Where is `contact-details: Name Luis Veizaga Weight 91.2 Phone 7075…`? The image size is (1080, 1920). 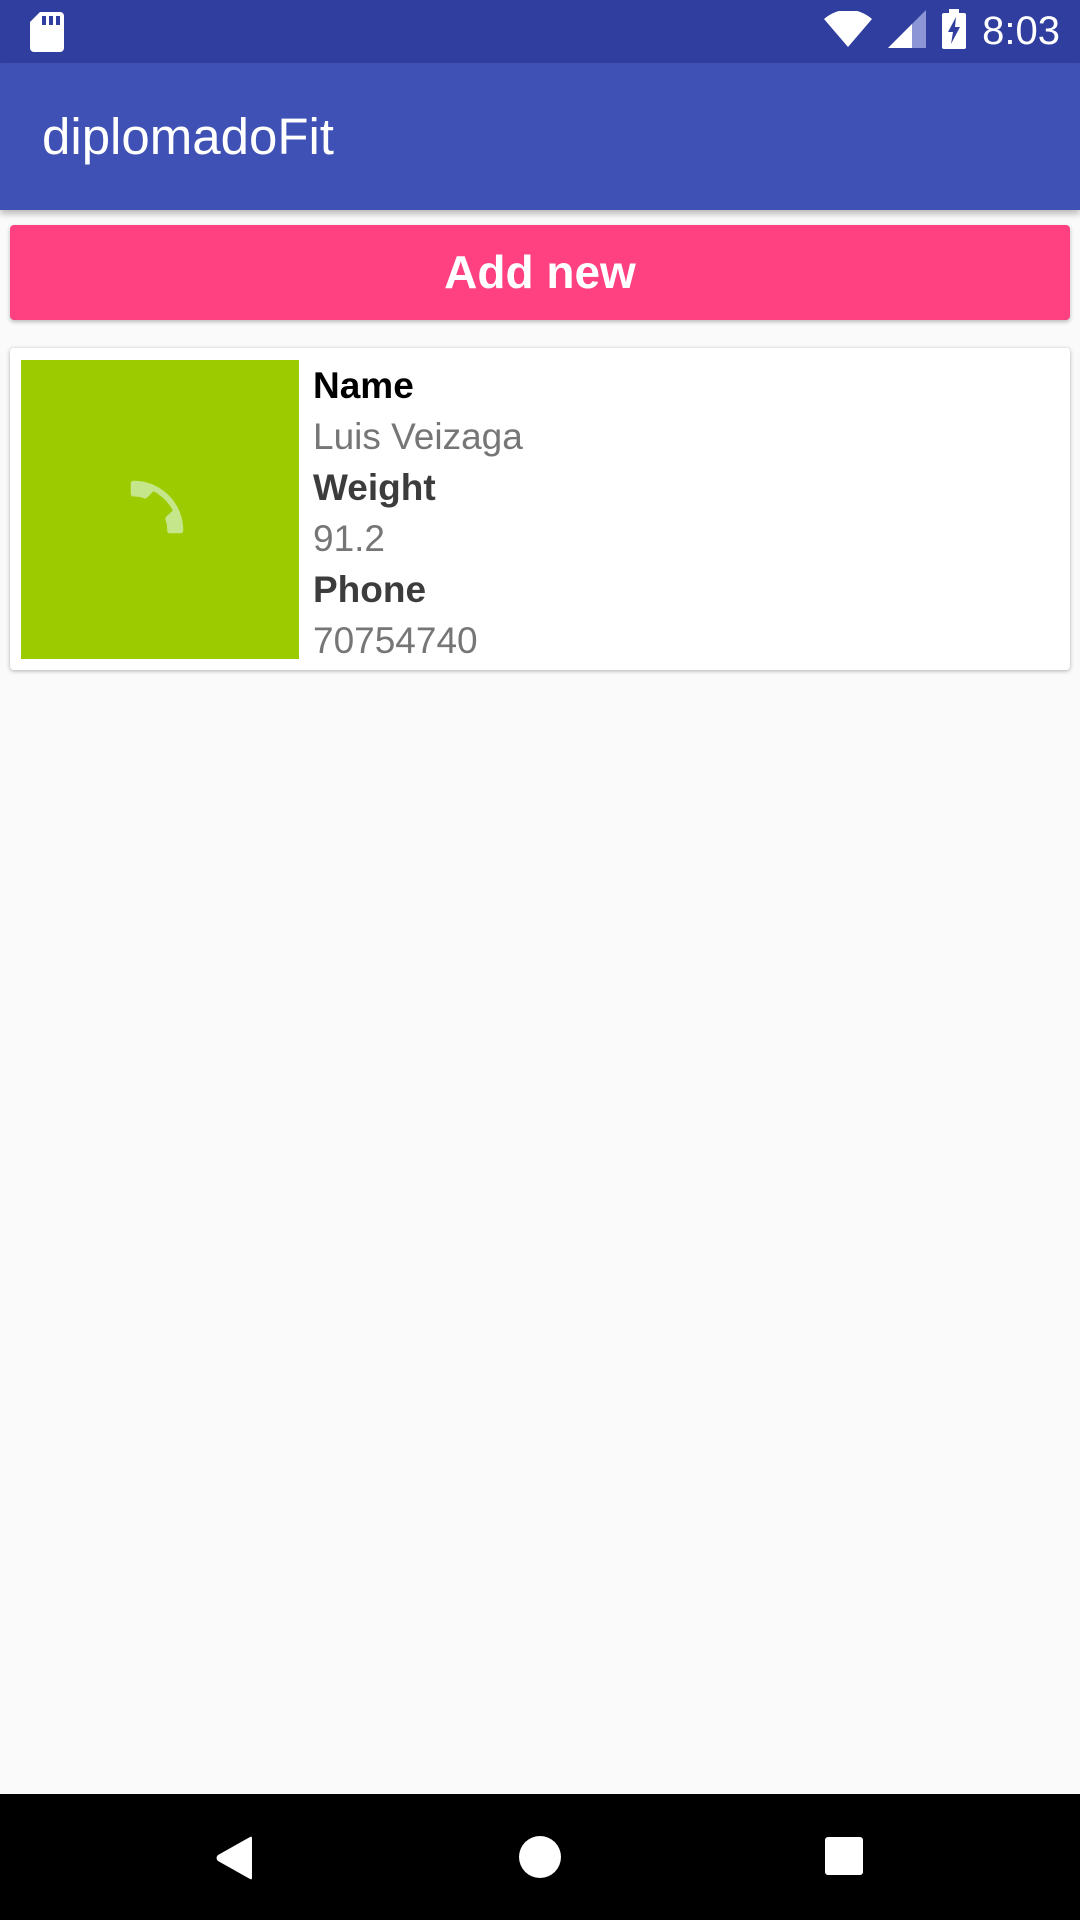 contact-details: Name Luis Veizaga Weight 91.2 Phone 7075… is located at coordinates (683, 513).